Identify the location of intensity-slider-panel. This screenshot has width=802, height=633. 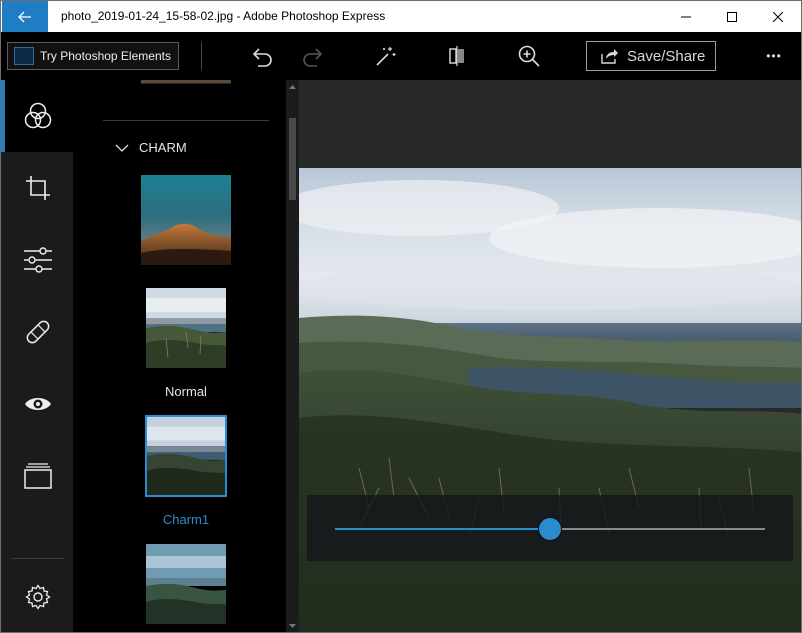
(550, 528).